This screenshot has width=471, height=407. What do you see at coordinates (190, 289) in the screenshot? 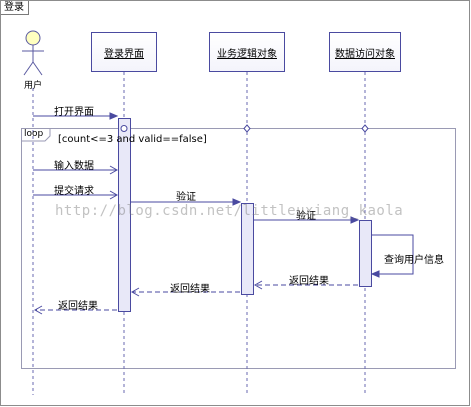
I see `msg-return-2-label: 返回结果` at bounding box center [190, 289].